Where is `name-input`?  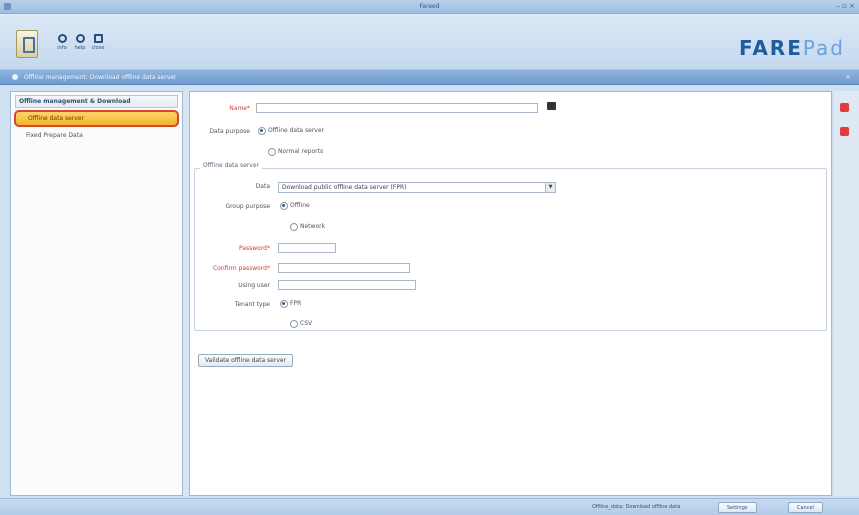
name-input is located at coordinates (397, 108).